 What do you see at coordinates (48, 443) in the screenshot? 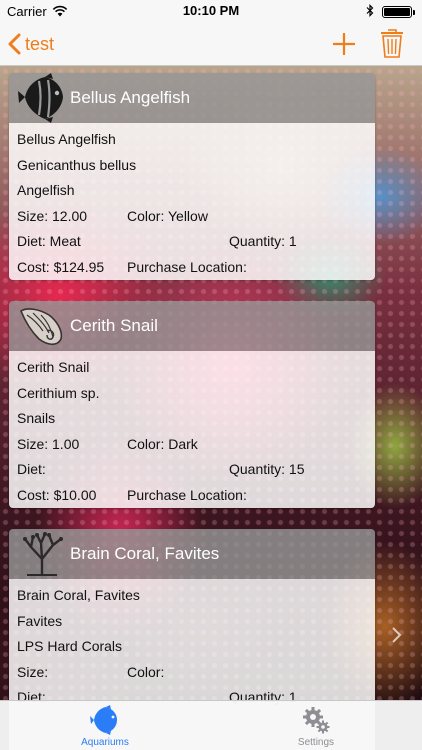
I see `size-label: Size: 1.00` at bounding box center [48, 443].